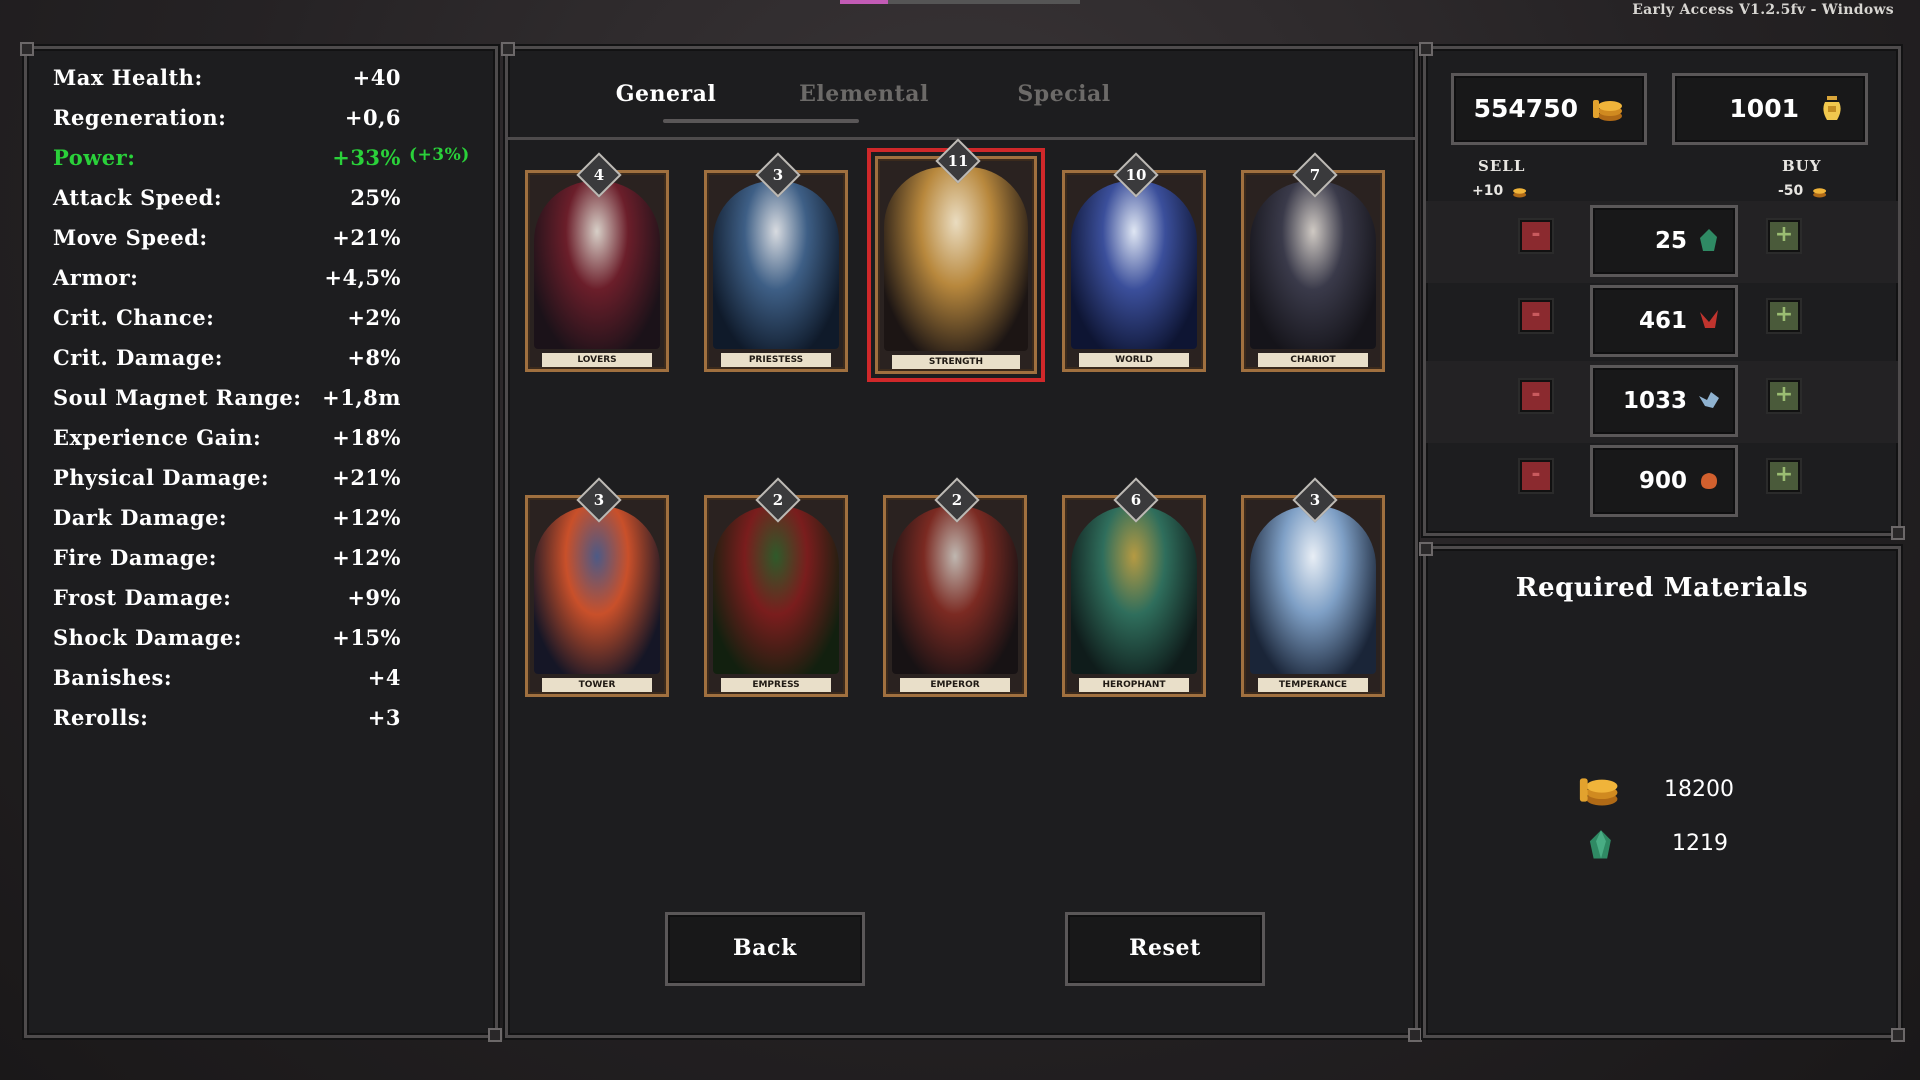  I want to click on tarot-card-chariot: CHARIOT 7, so click(1313, 262).